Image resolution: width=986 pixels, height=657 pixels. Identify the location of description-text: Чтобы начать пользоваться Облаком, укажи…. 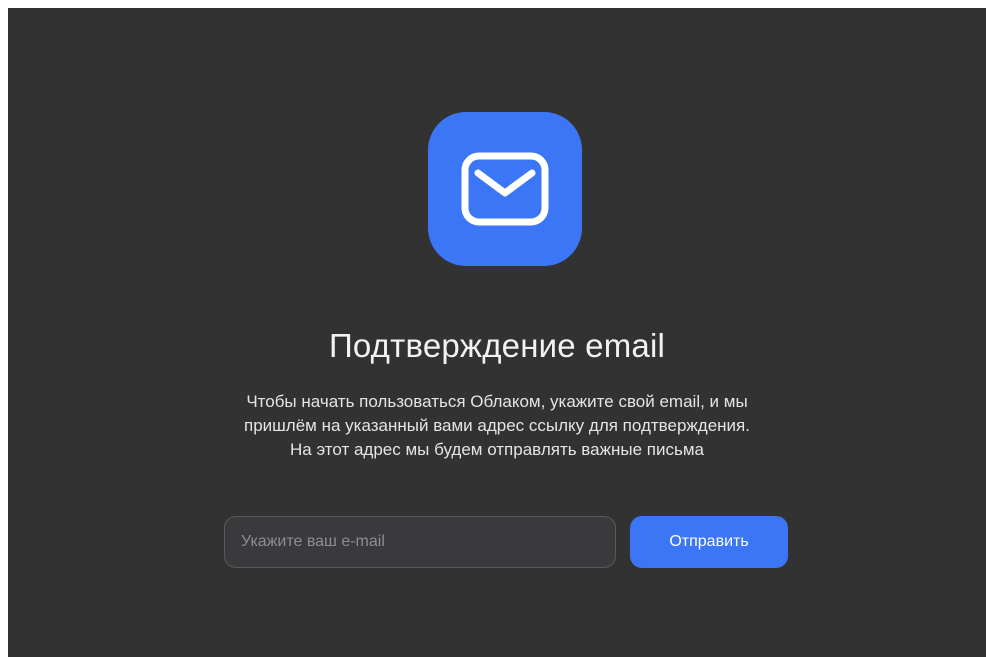
(497, 426).